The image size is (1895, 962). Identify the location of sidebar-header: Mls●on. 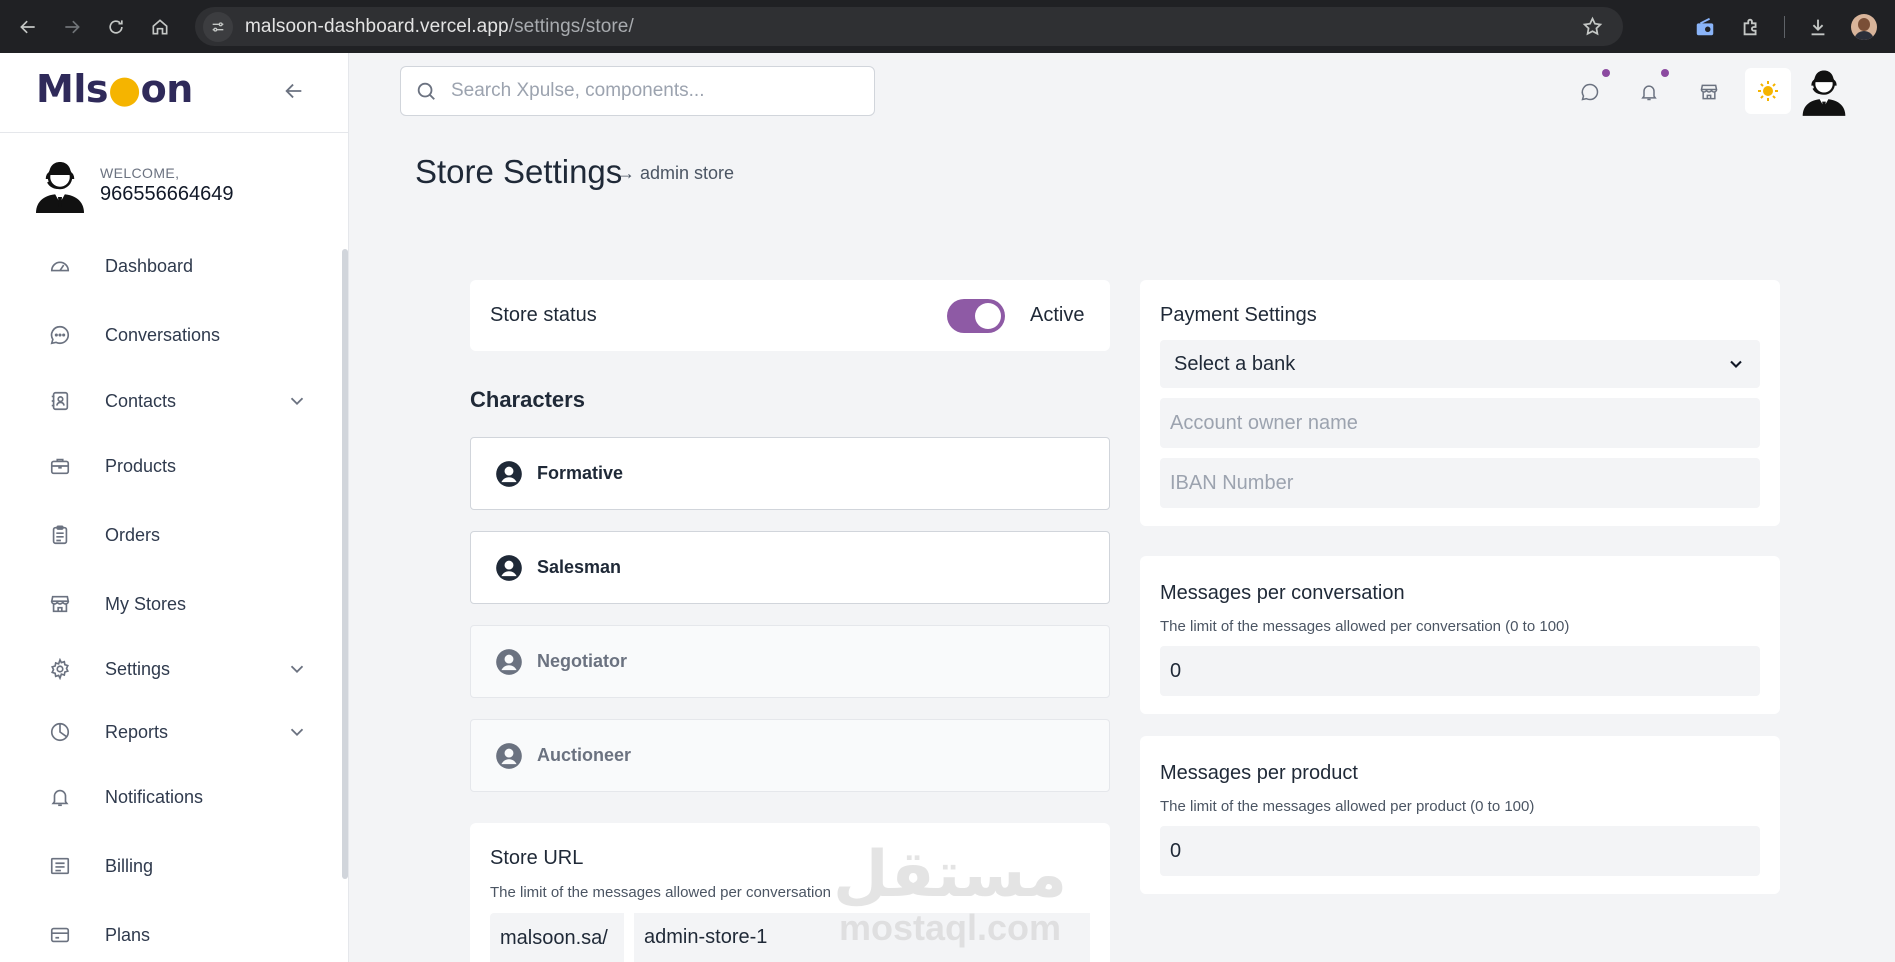
(174, 93).